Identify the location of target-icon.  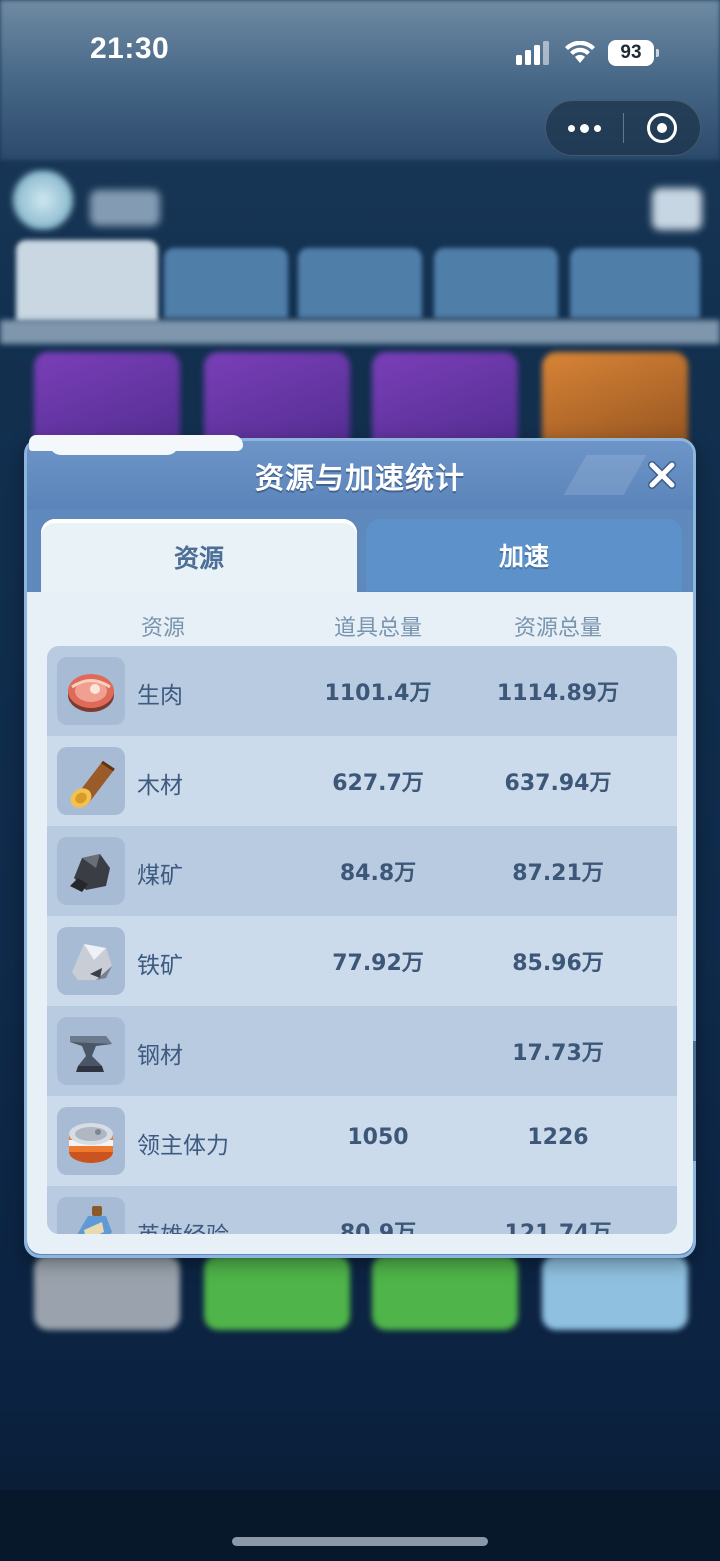
(661, 128).